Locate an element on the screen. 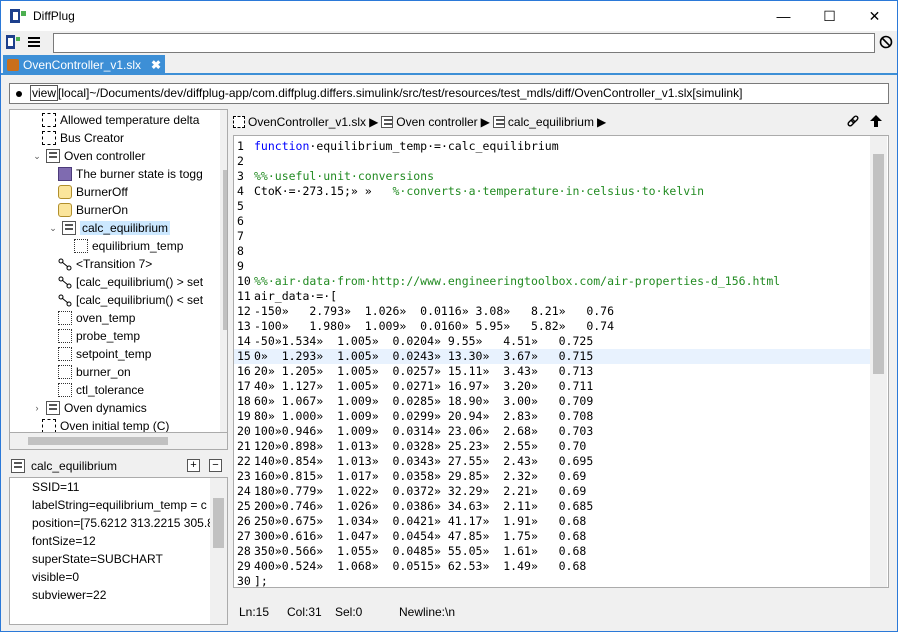 This screenshot has height=632, width=898. line-number: 3 is located at coordinates (240, 176).